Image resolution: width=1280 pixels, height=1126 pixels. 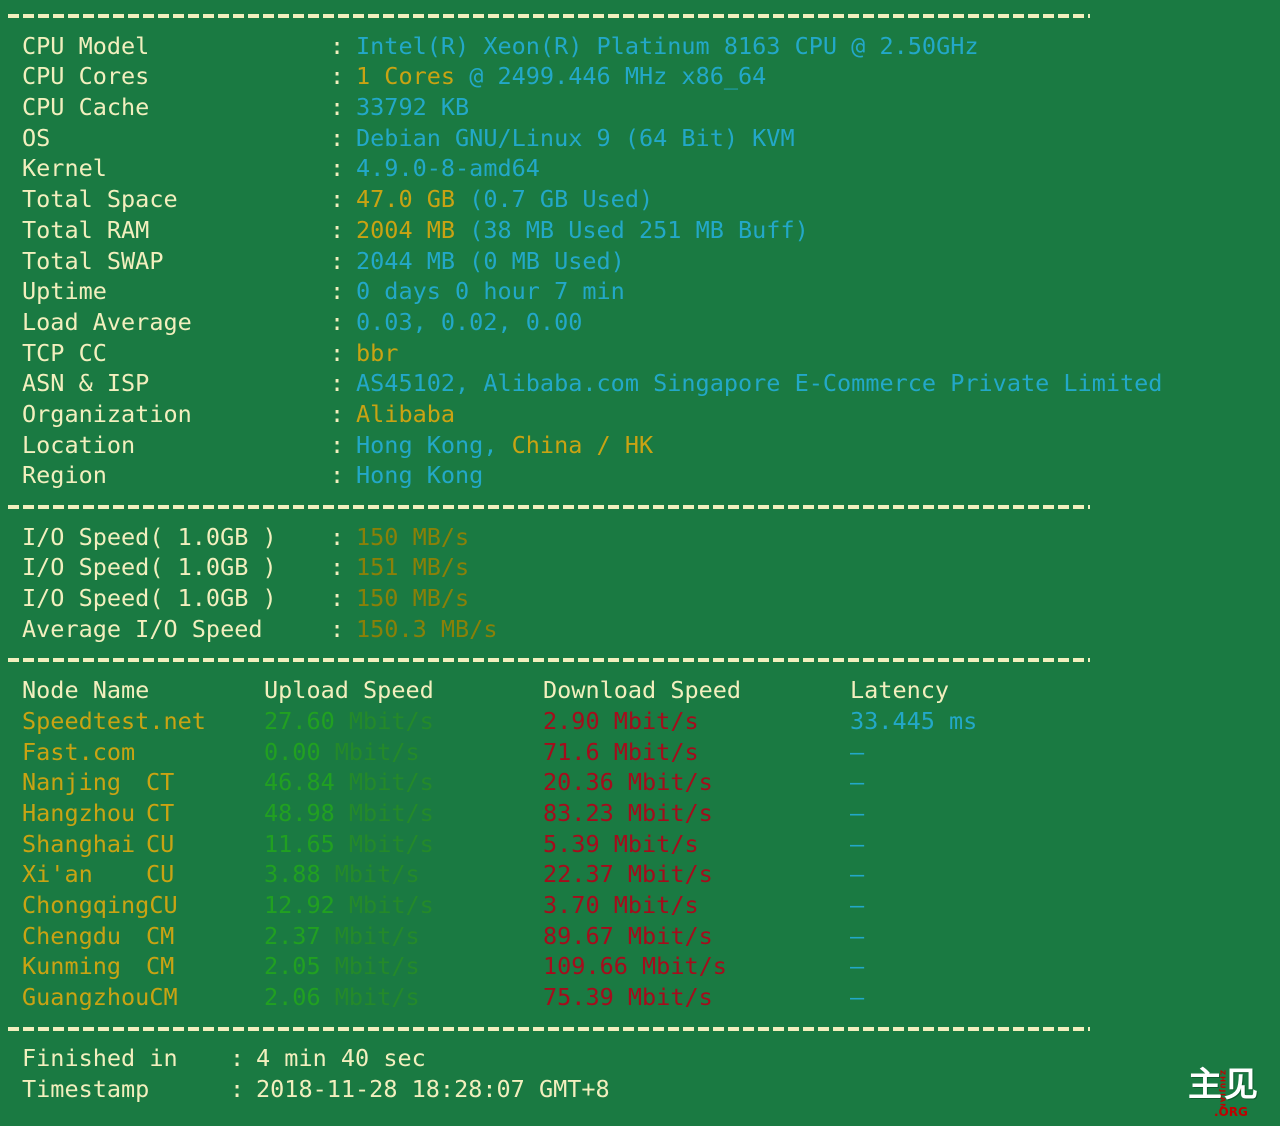 I want to click on system-info-label: Total RAM, so click(x=86, y=229).